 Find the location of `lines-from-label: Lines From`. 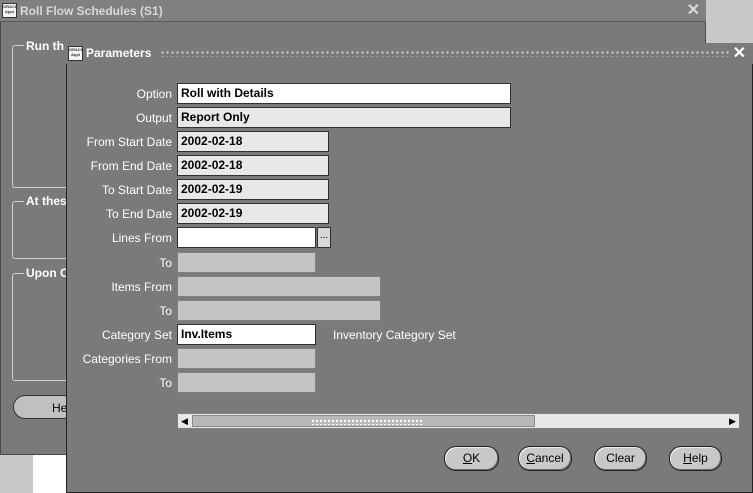

lines-from-label: Lines From is located at coordinates (141, 238).